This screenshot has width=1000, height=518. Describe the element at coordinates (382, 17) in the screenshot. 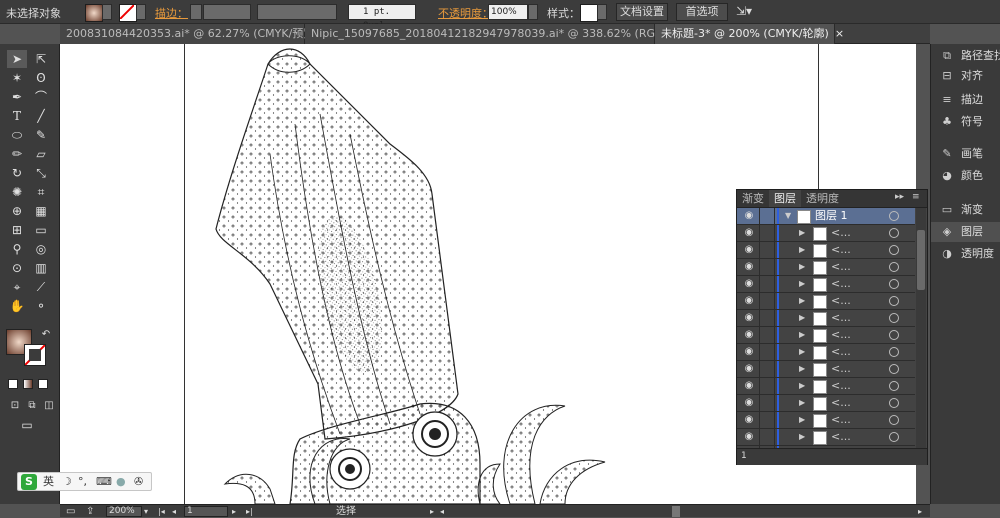

I see `brush-definition-dropdown: 1 pt. Oval` at that location.